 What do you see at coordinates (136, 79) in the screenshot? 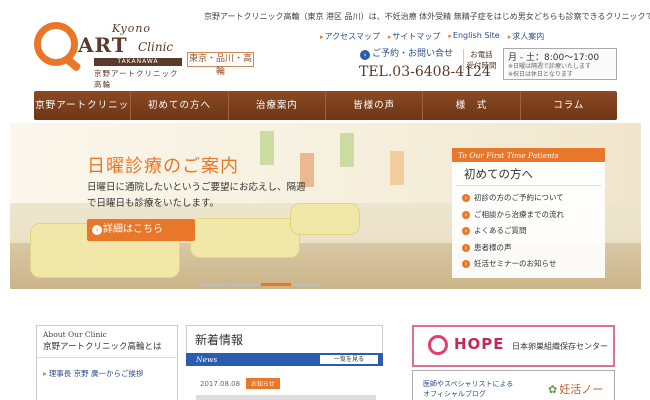
I see `logo-japanese-name: 京野アートクリニック高輪` at bounding box center [136, 79].